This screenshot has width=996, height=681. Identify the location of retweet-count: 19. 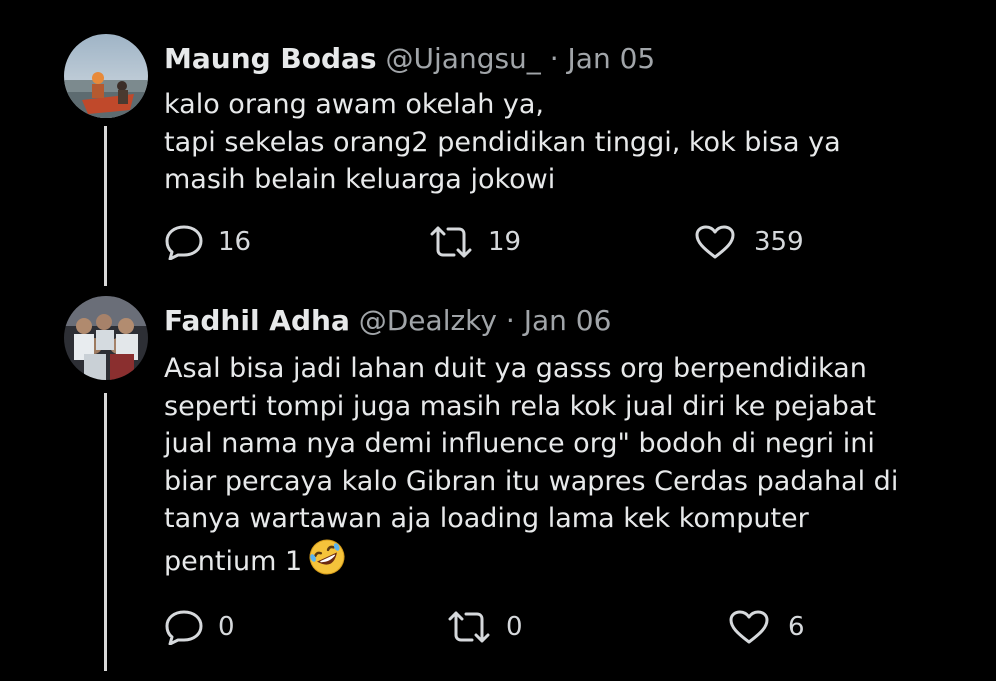
(505, 242).